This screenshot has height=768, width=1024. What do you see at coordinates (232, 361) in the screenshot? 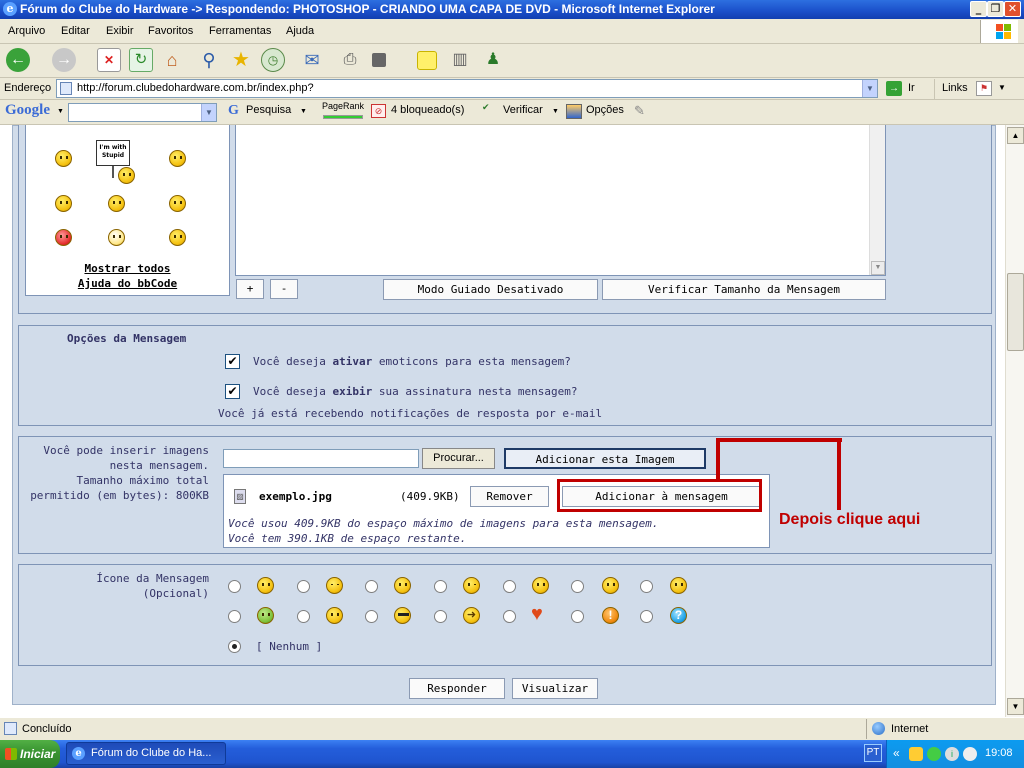
I see `smilies-checkbox: ✔` at bounding box center [232, 361].